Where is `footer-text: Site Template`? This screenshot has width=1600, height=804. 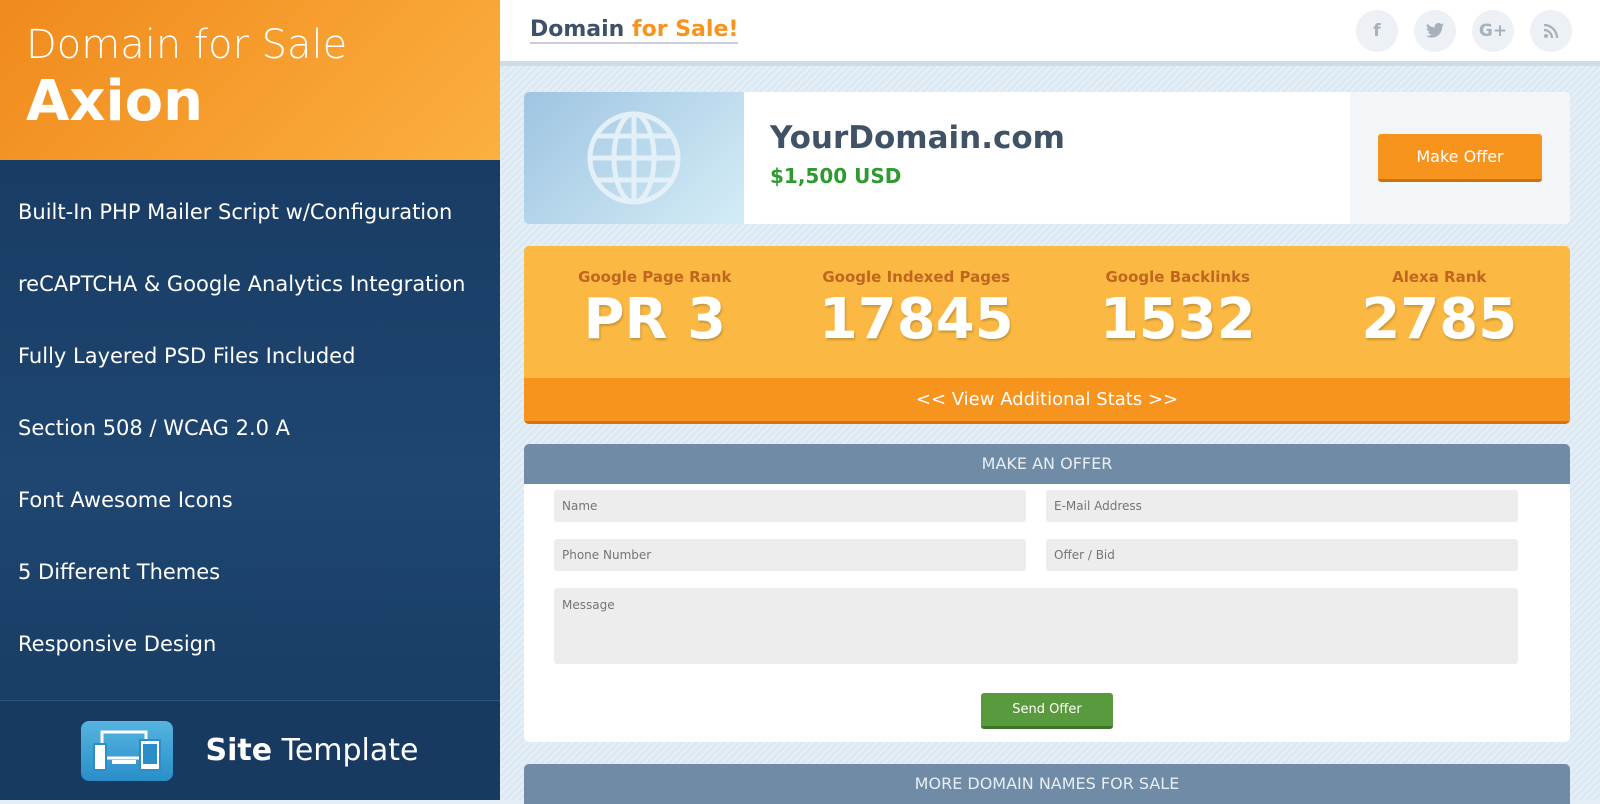 footer-text: Site Template is located at coordinates (311, 750).